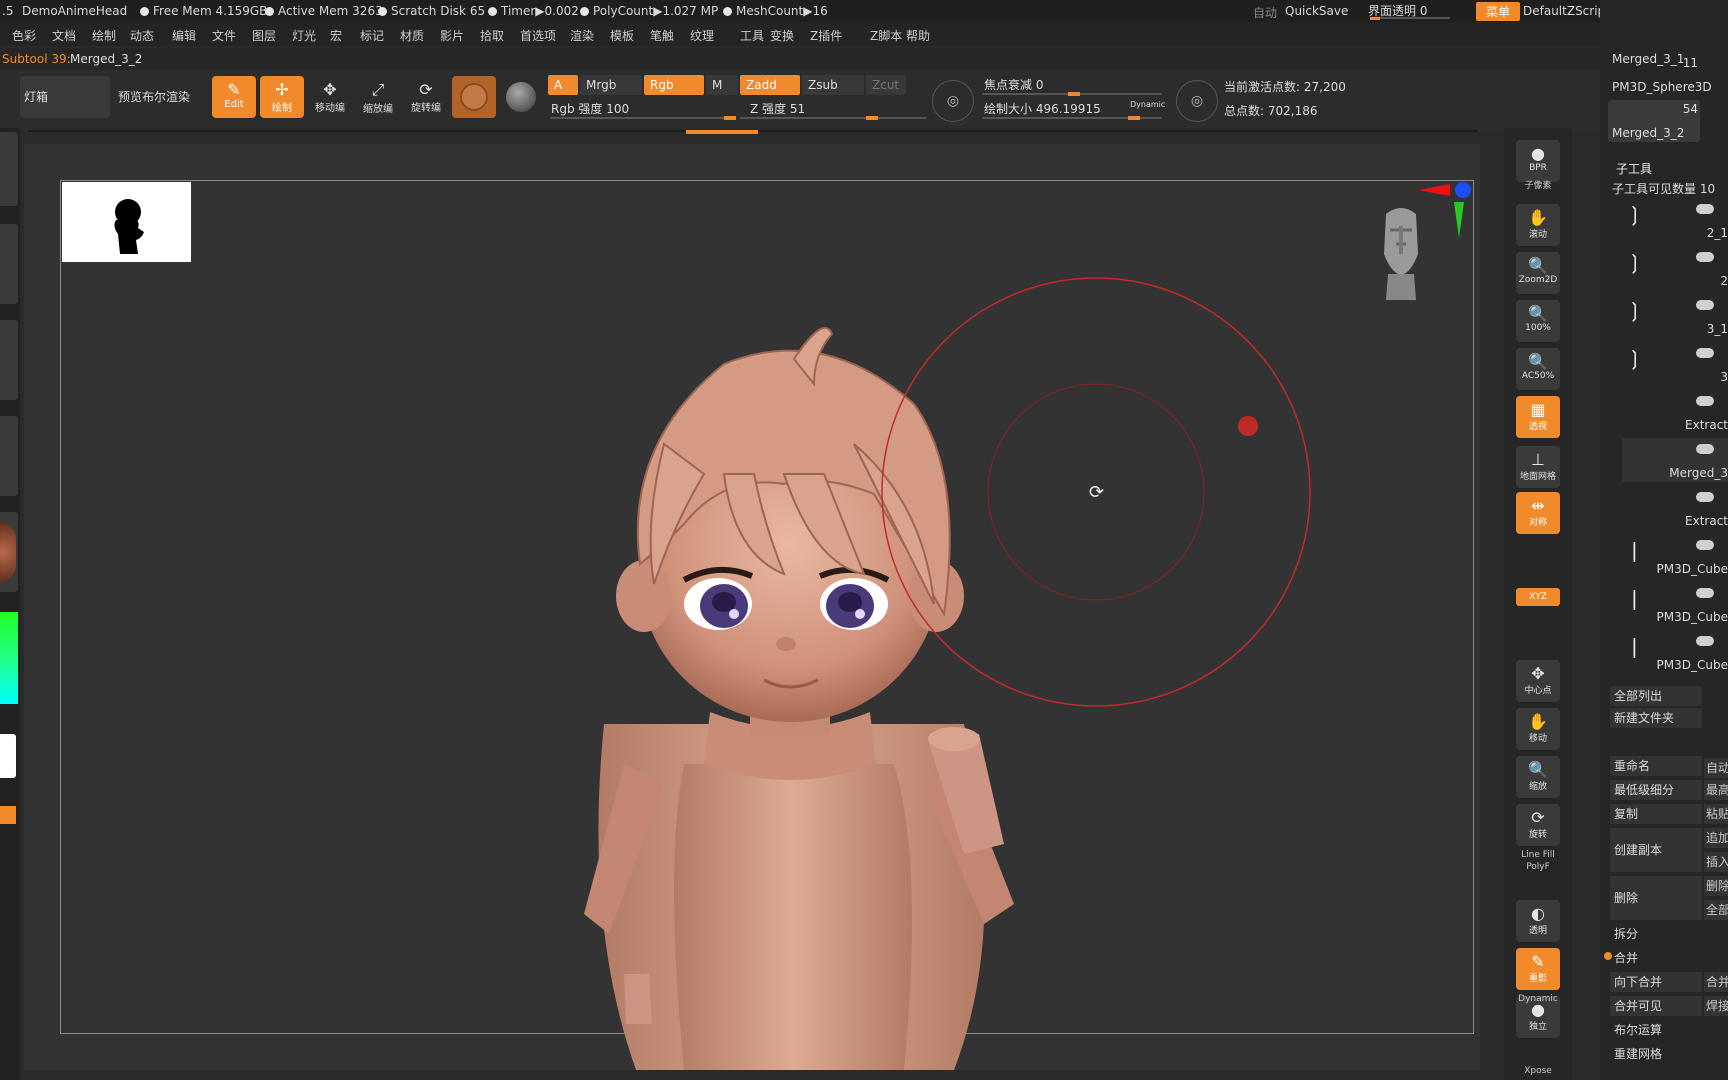  What do you see at coordinates (1634, 168) in the screenshot?
I see `subtool-header: 子工具` at bounding box center [1634, 168].